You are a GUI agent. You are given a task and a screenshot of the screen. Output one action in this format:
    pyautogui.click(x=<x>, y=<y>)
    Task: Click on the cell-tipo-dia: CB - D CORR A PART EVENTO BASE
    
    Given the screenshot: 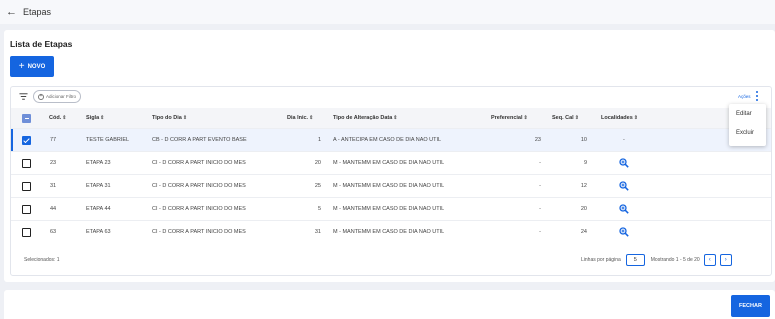 What is the action you would take?
    pyautogui.click(x=199, y=140)
    